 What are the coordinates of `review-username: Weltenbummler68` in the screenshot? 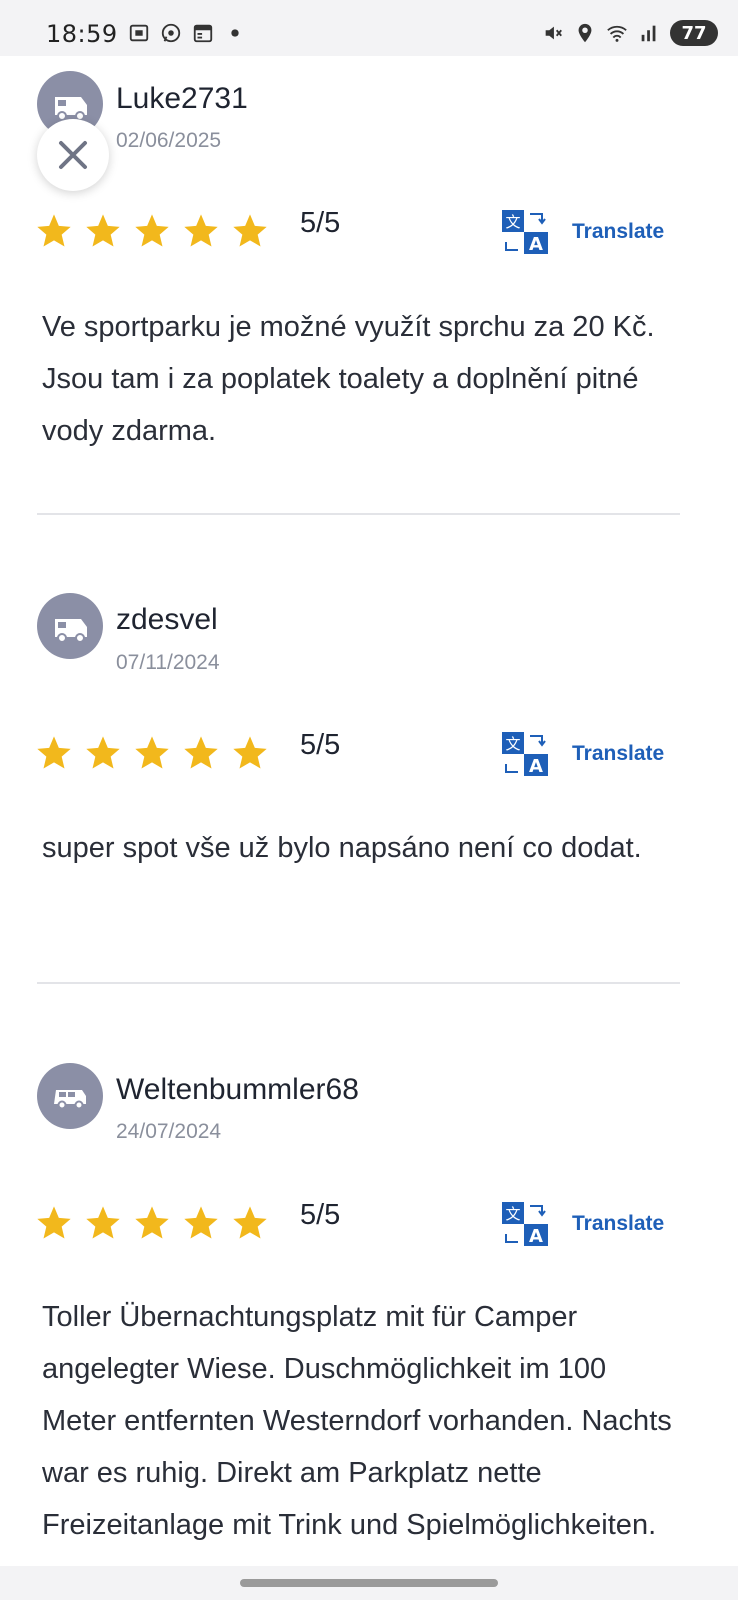 It's located at (237, 1089).